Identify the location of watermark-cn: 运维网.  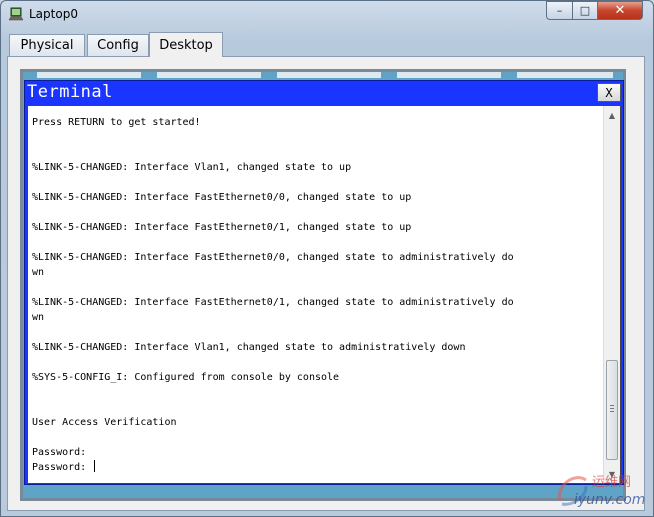
(612, 482).